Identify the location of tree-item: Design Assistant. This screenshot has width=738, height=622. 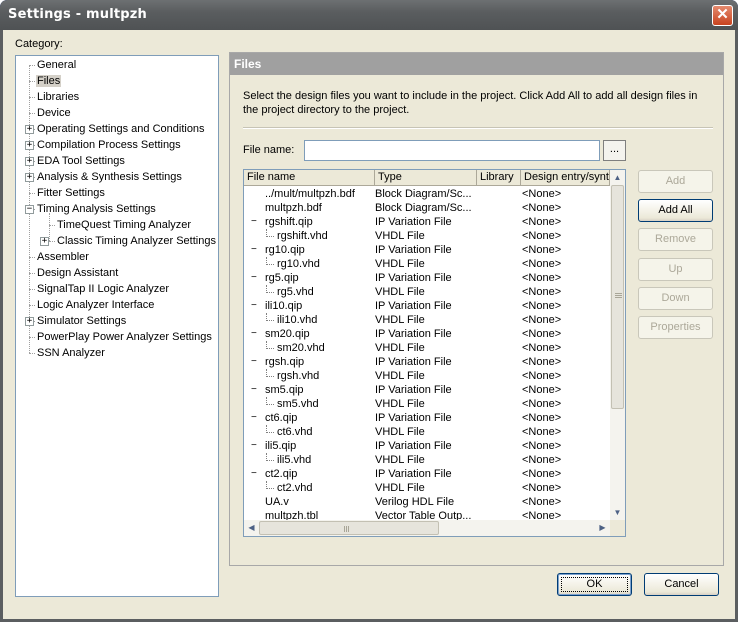
(77, 273).